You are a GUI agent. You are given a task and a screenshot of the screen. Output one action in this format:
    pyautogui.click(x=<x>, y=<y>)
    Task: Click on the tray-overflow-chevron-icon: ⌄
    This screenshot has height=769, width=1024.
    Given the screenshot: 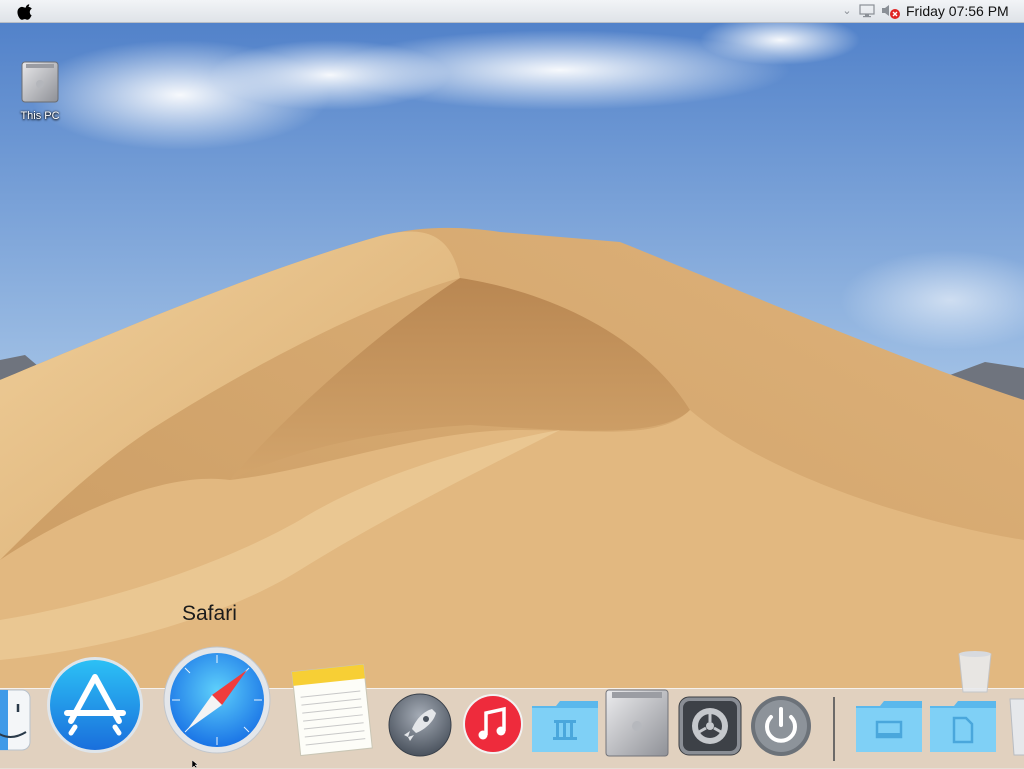 What is the action you would take?
    pyautogui.click(x=847, y=11)
    